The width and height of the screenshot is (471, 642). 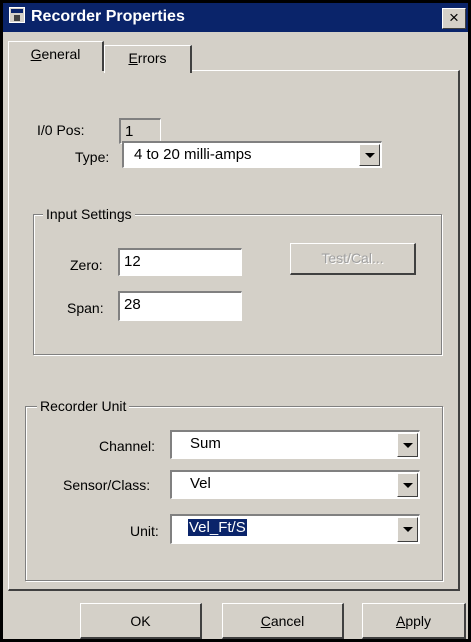 I want to click on io-pos-label: I/0 Pos:, so click(x=61, y=130).